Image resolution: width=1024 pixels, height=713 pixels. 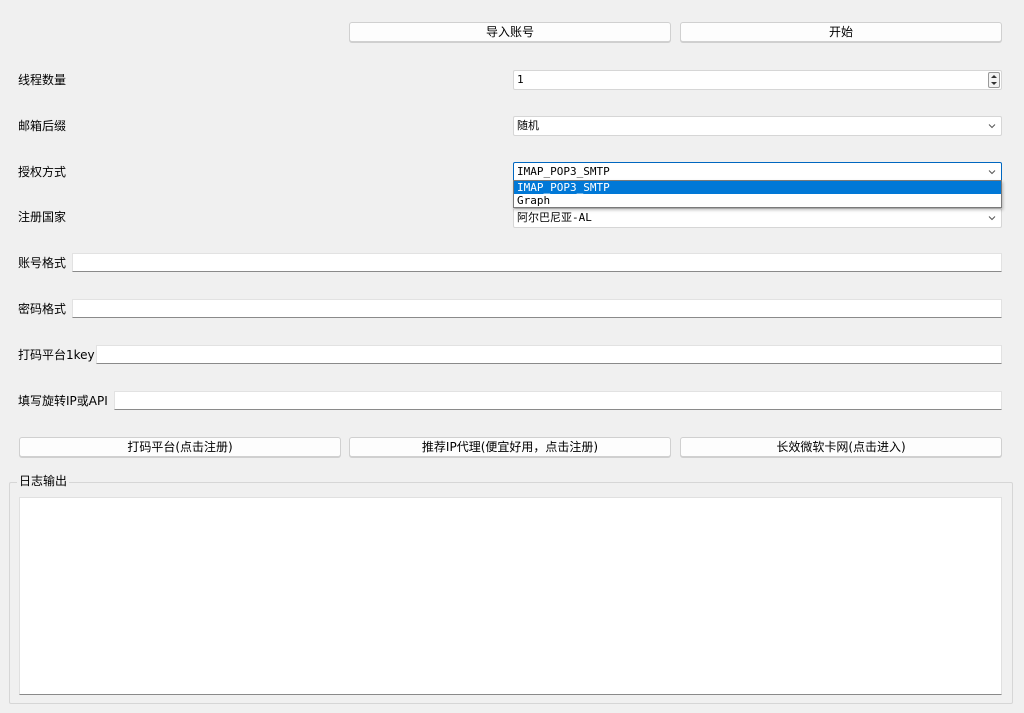 What do you see at coordinates (43, 481) in the screenshot?
I see `log-title: 日志输出` at bounding box center [43, 481].